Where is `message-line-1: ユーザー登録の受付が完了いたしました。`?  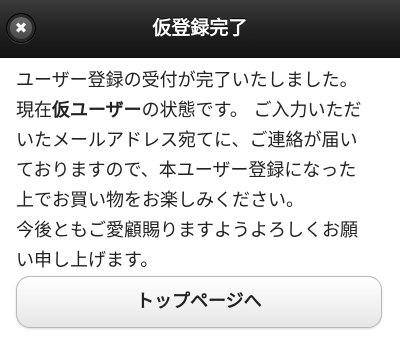
message-line-1: ユーザー登録の受付が完了いたしました。 is located at coordinates (187, 80).